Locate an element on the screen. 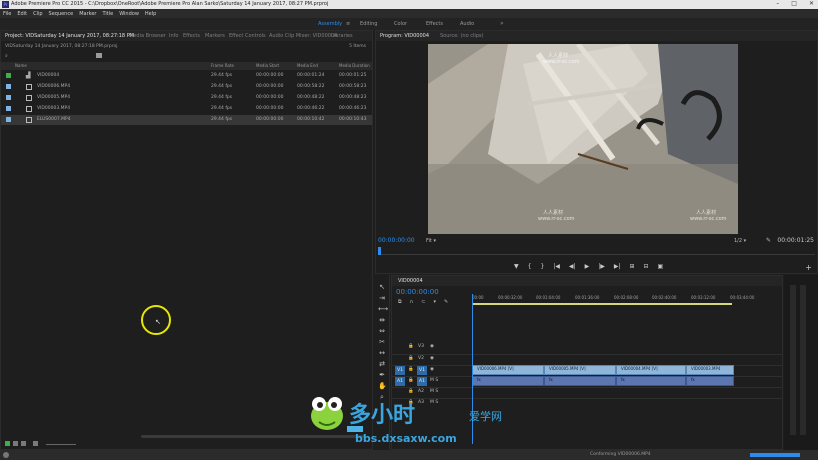 The width and height of the screenshot is (818, 460). column-media-end: Media End is located at coordinates (307, 65).